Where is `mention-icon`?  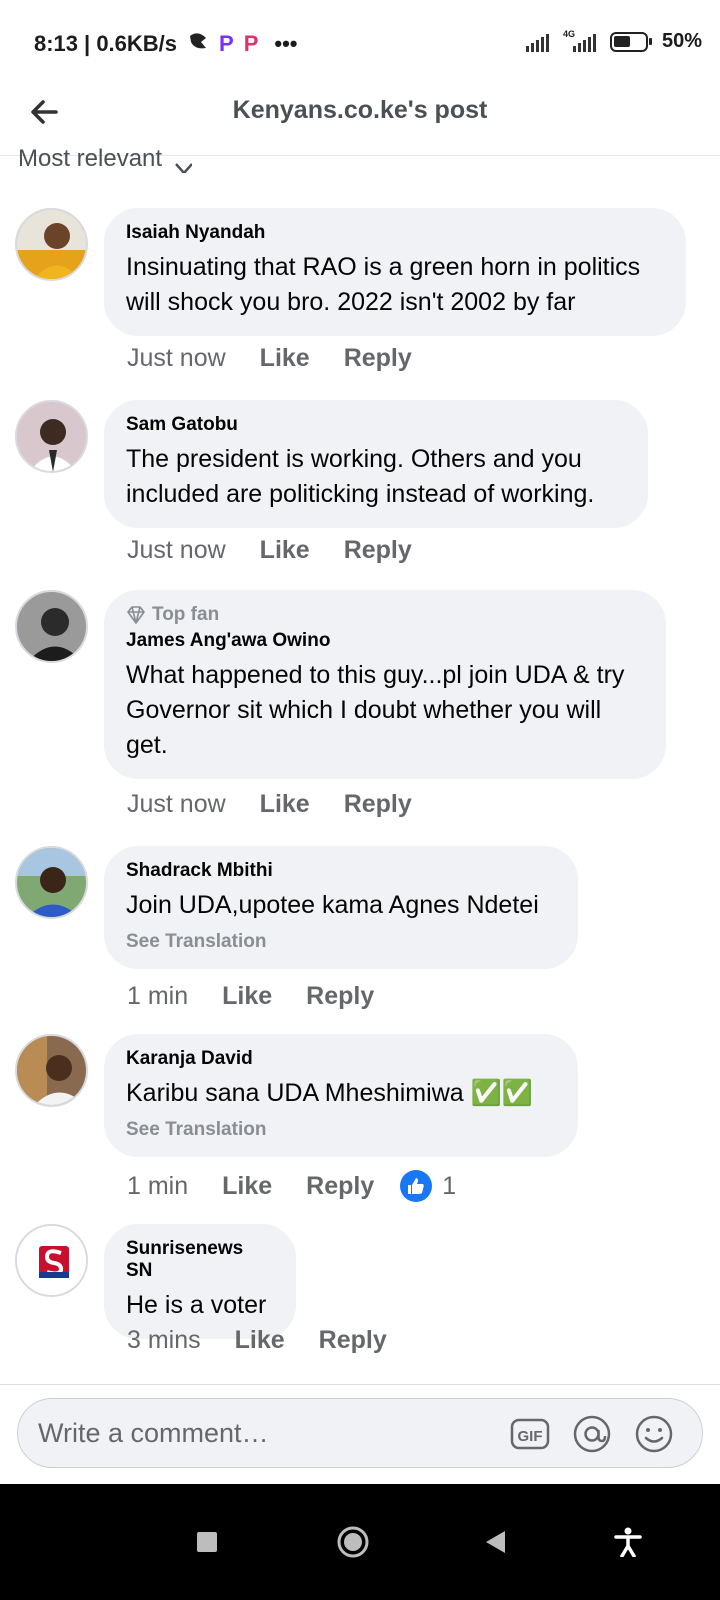
mention-icon is located at coordinates (592, 1434).